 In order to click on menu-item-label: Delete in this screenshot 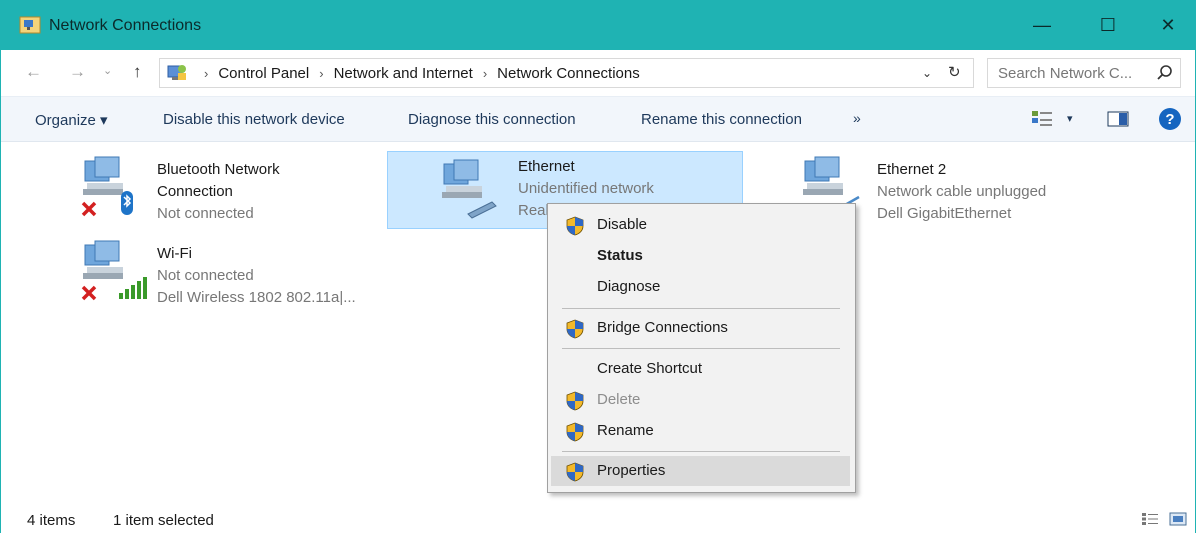, I will do `click(619, 399)`.